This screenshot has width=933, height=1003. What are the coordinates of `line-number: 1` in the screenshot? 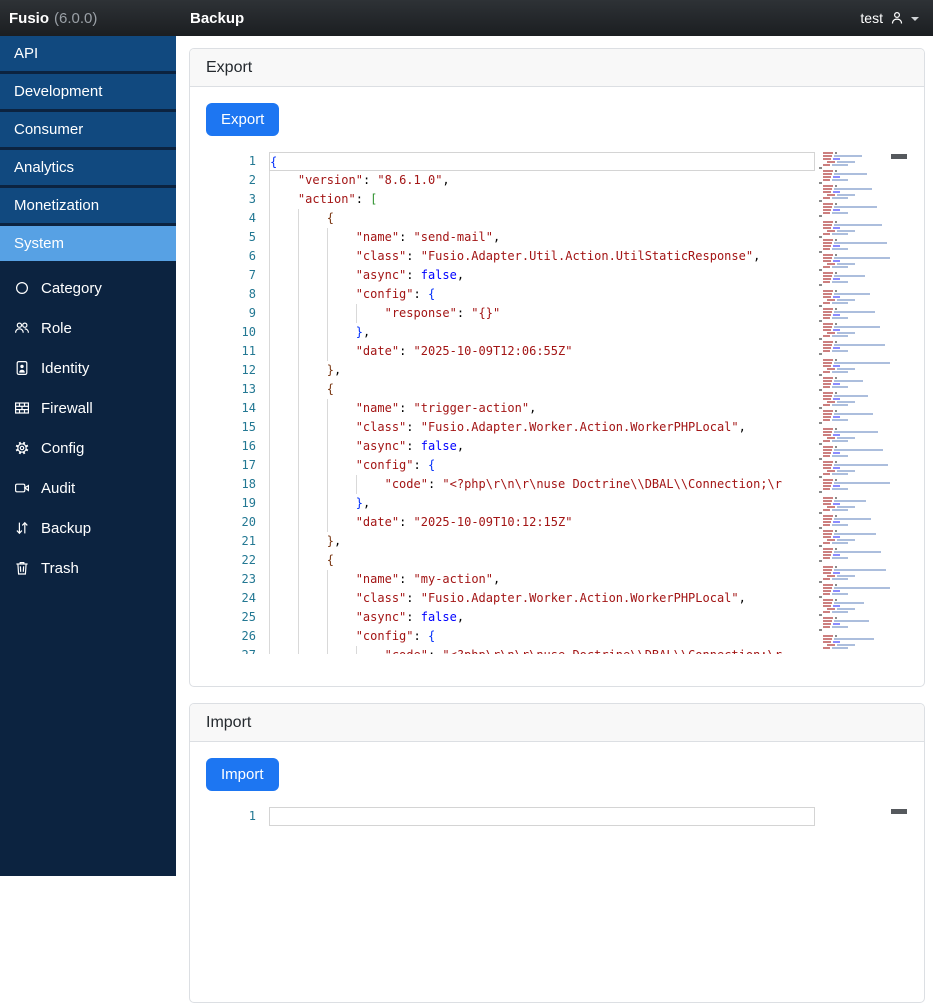 It's located at (231, 161).